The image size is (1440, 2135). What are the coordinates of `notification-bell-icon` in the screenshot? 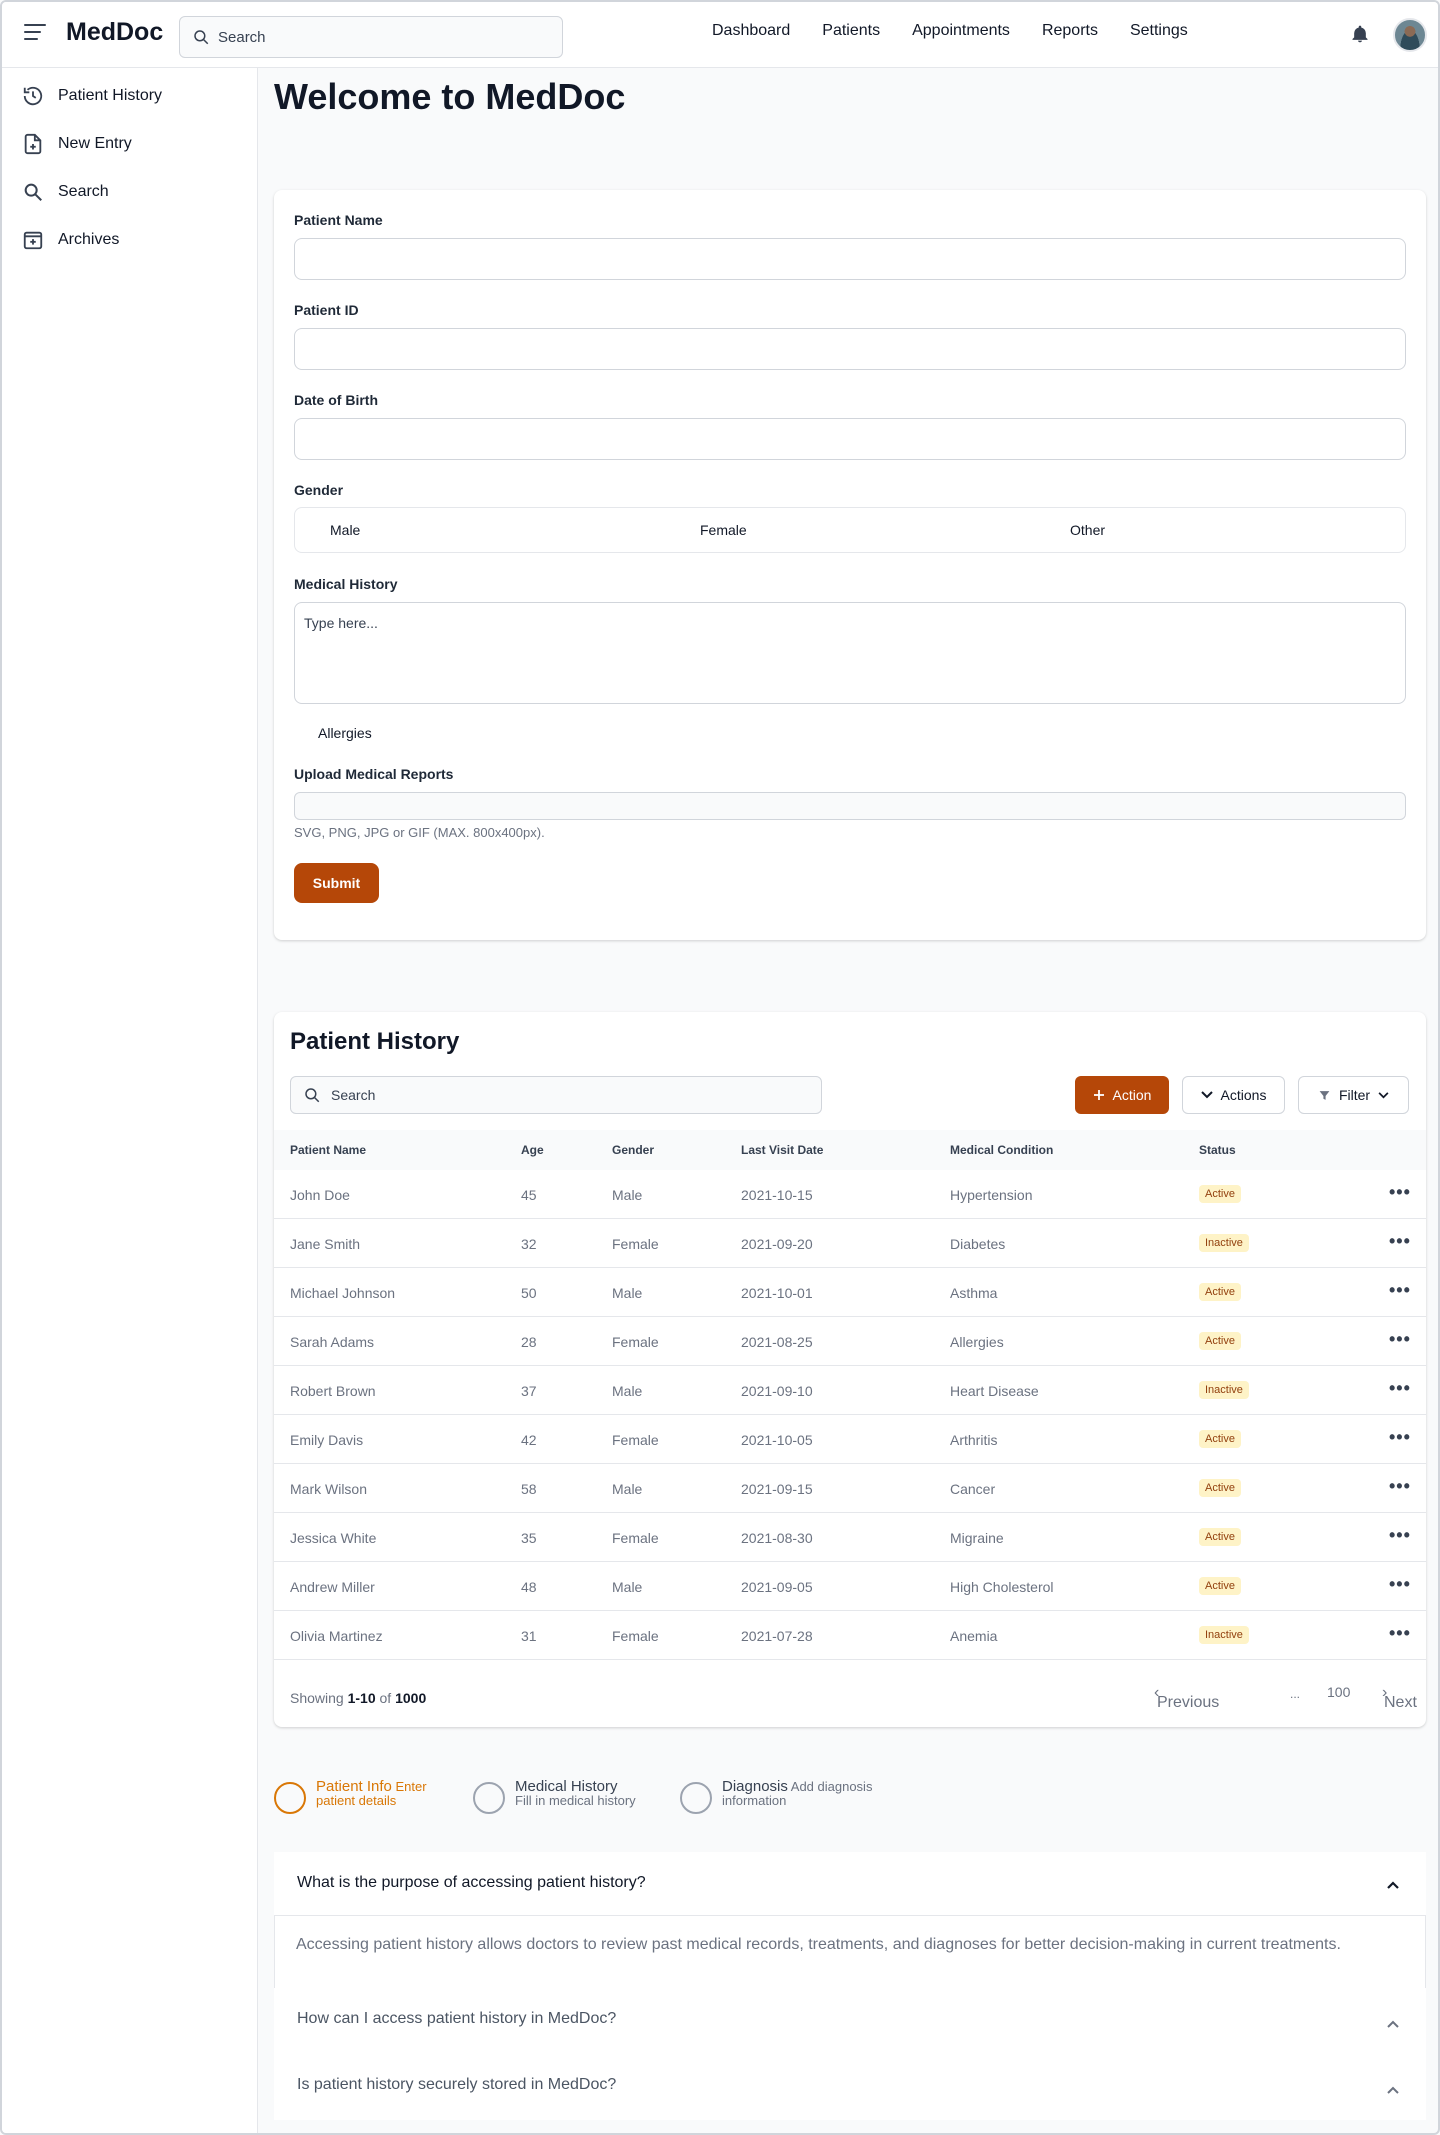 It's located at (1360, 34).